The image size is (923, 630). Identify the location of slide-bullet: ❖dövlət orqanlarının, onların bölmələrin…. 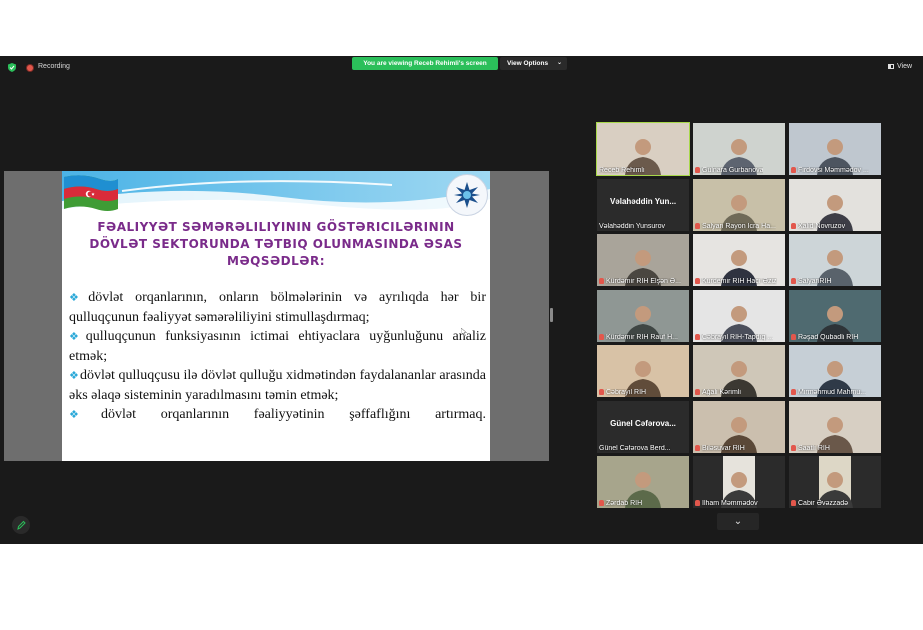
(277, 307).